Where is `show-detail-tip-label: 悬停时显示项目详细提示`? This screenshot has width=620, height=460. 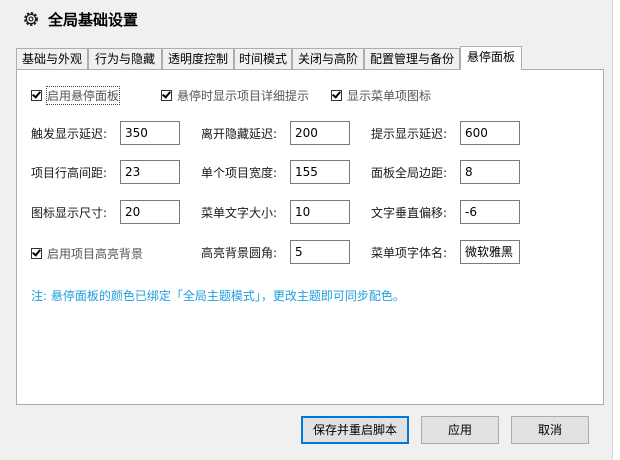 show-detail-tip-label: 悬停时显示项目详细提示 is located at coordinates (243, 95).